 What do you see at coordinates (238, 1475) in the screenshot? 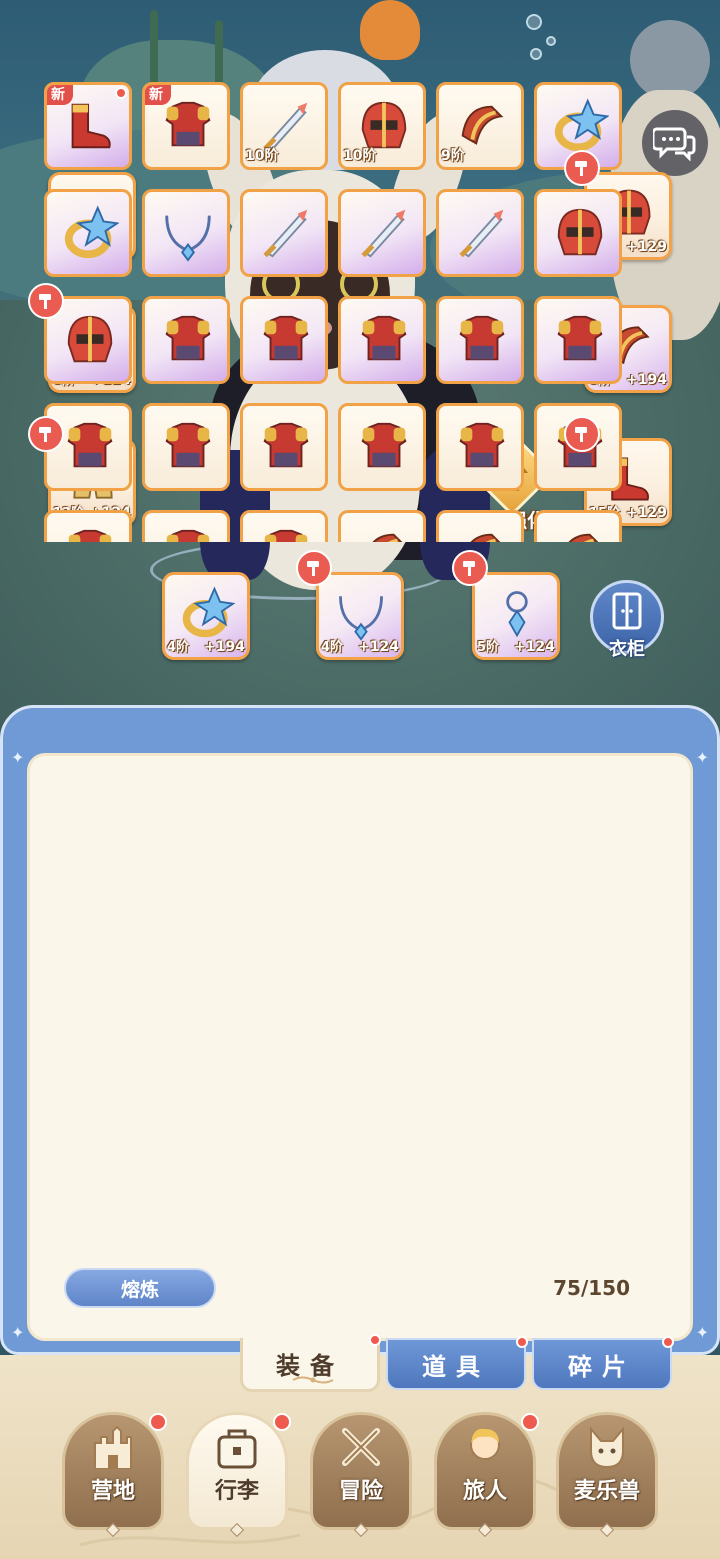
I see `nav-luggage: 行李` at bounding box center [238, 1475].